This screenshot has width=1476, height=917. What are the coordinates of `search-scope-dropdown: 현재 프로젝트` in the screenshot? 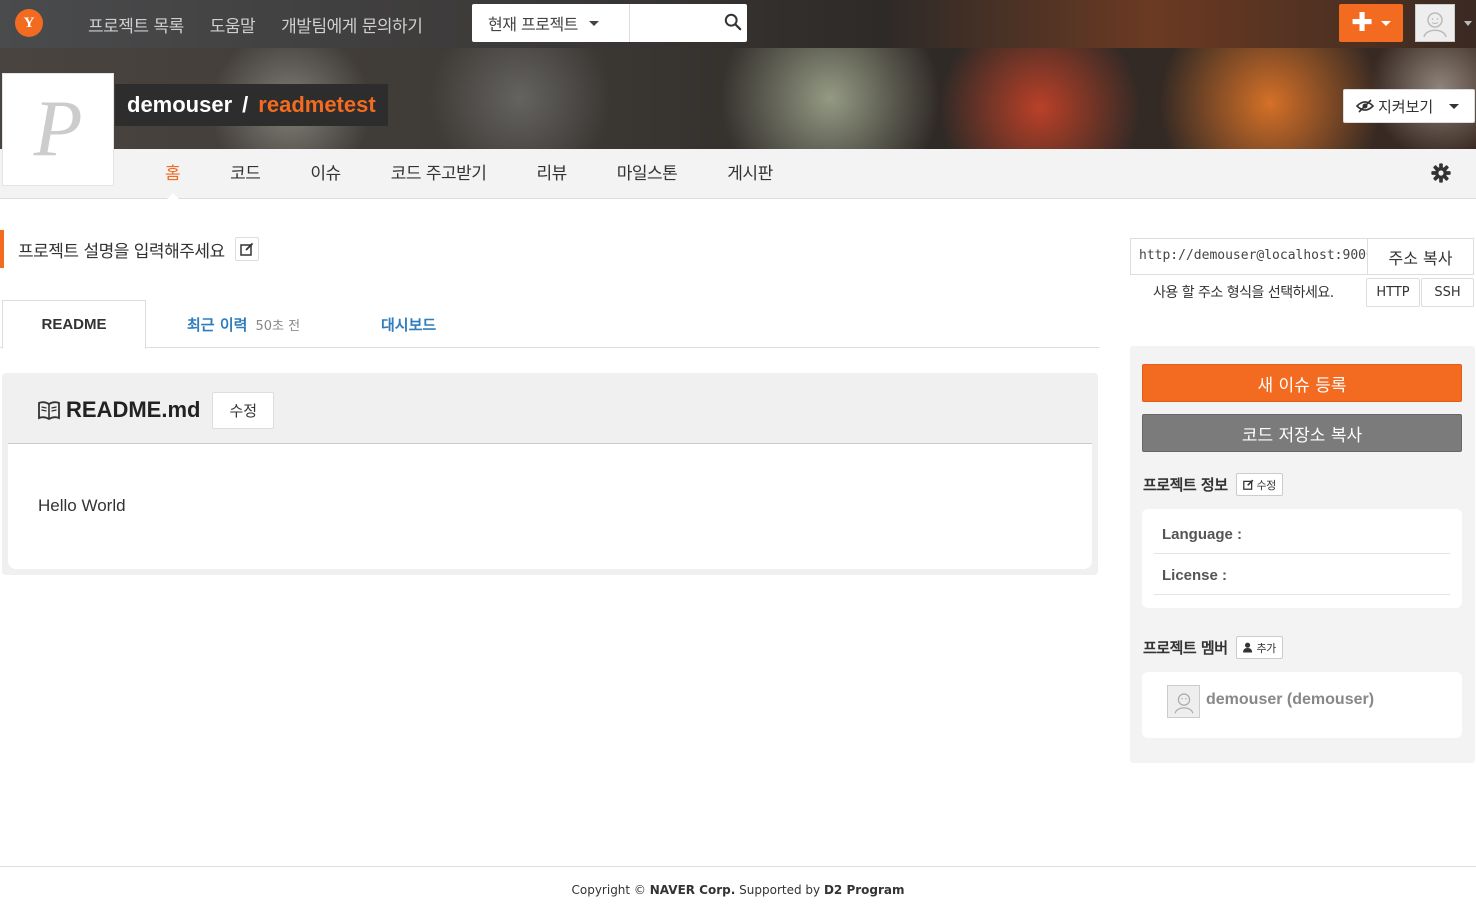 It's located at (551, 23).